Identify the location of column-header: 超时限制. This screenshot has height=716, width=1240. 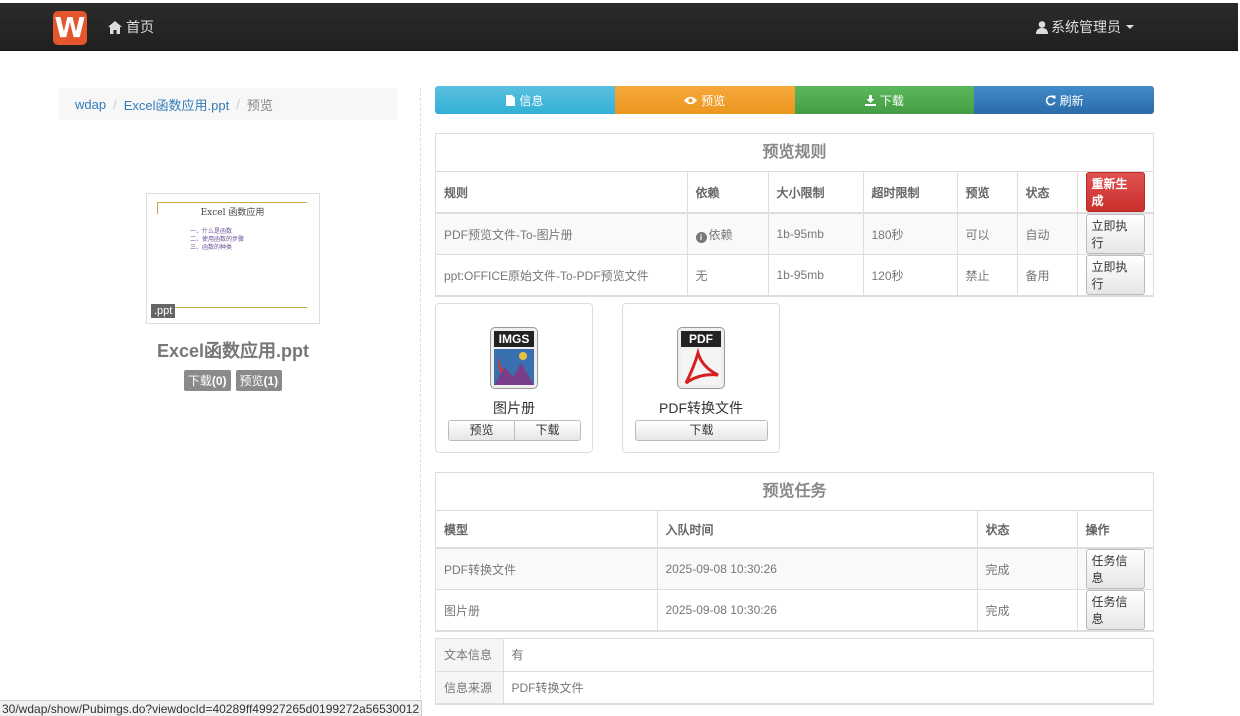
(910, 193).